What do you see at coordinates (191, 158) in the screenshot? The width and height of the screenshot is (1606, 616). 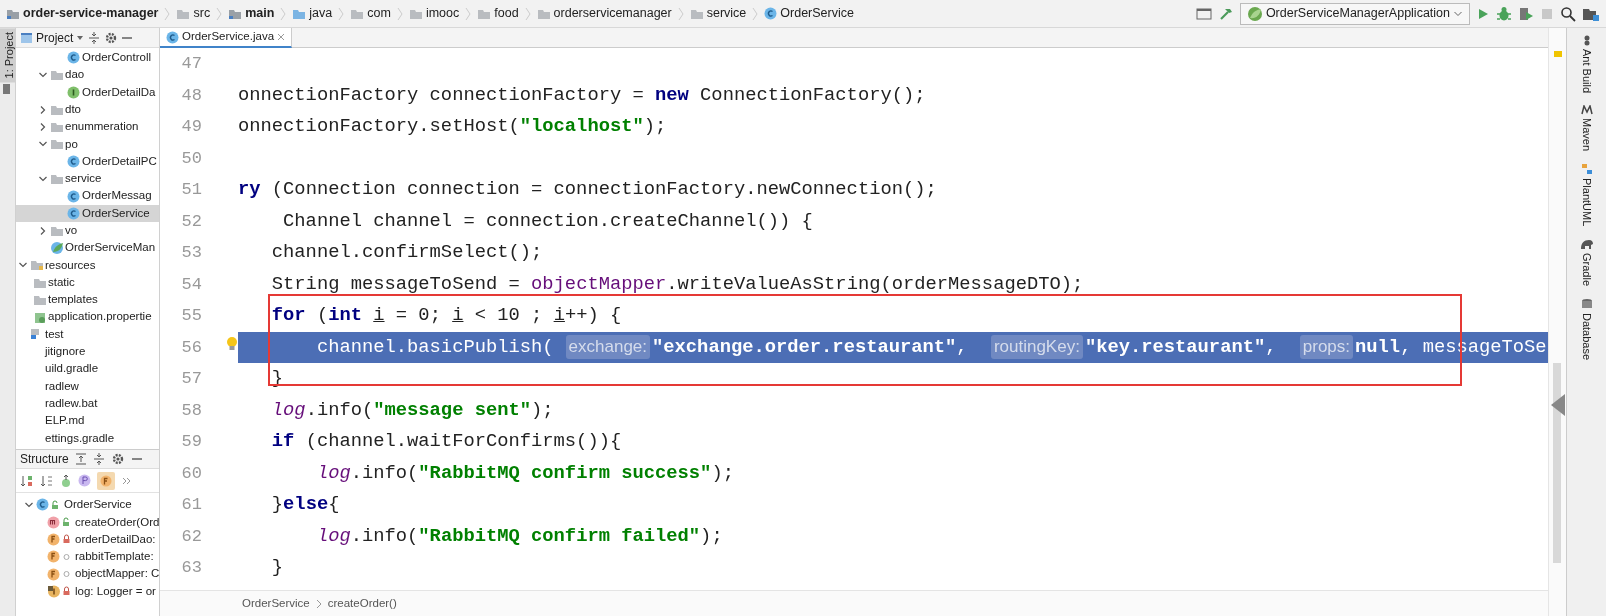 I see `line-number: 50` at bounding box center [191, 158].